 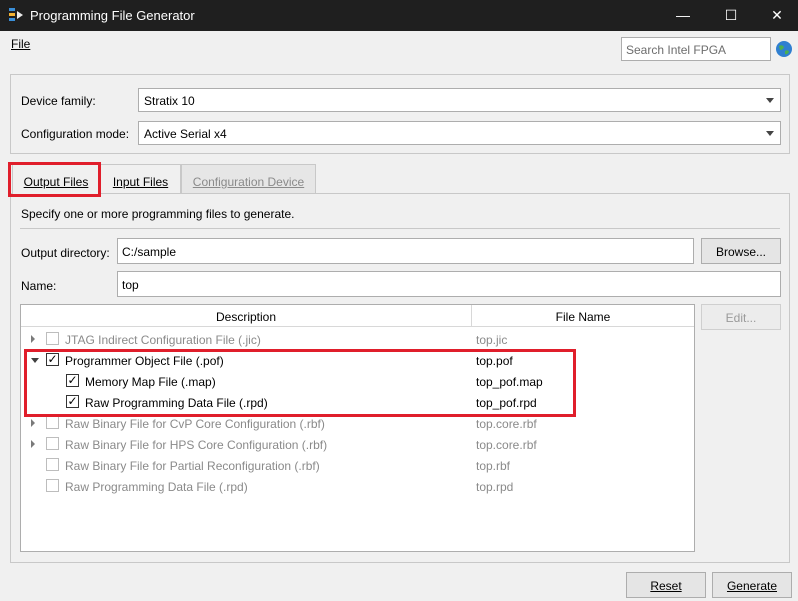 I want to click on programming-file-generator-icon, so click(x=16, y=14).